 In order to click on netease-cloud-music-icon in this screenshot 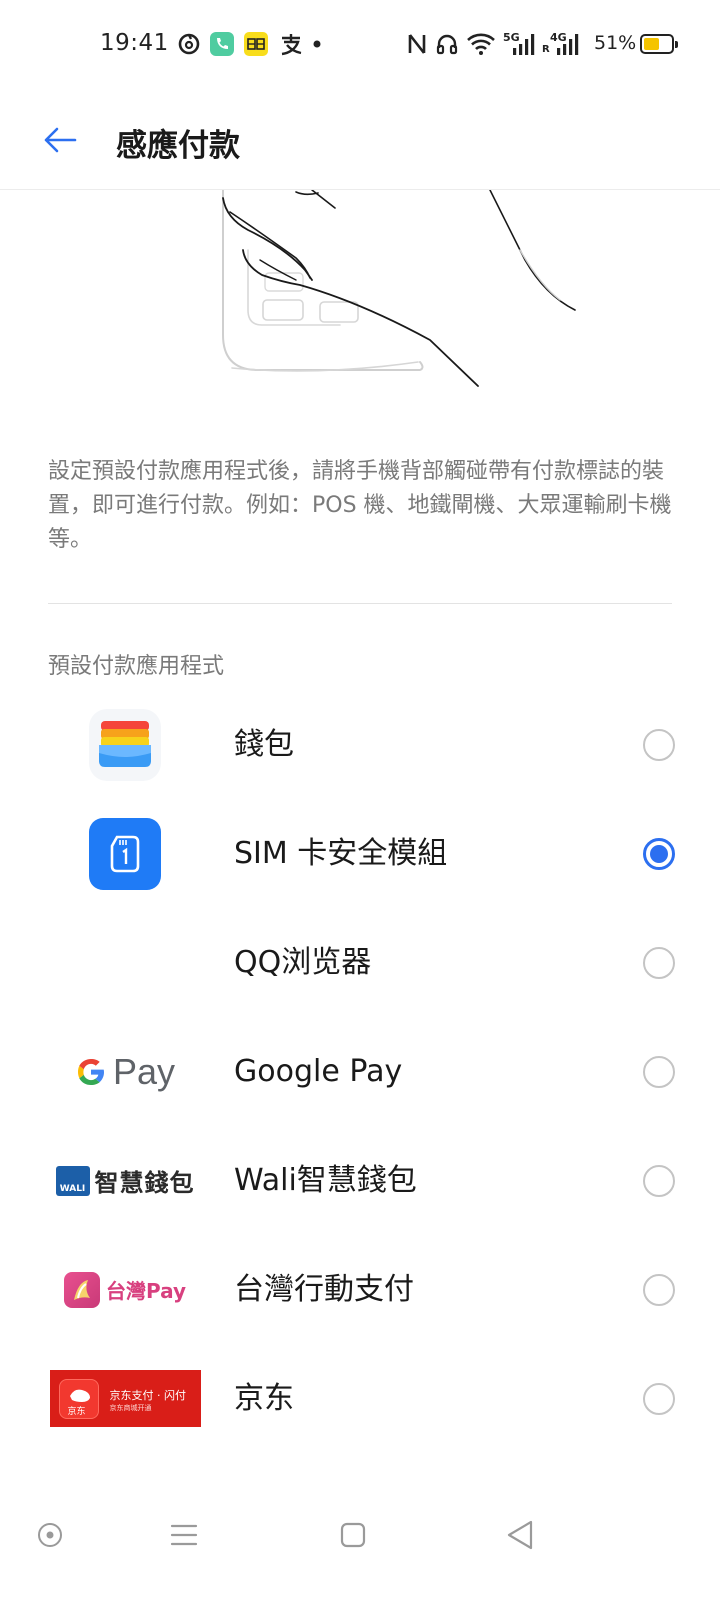, I will do `click(189, 44)`.